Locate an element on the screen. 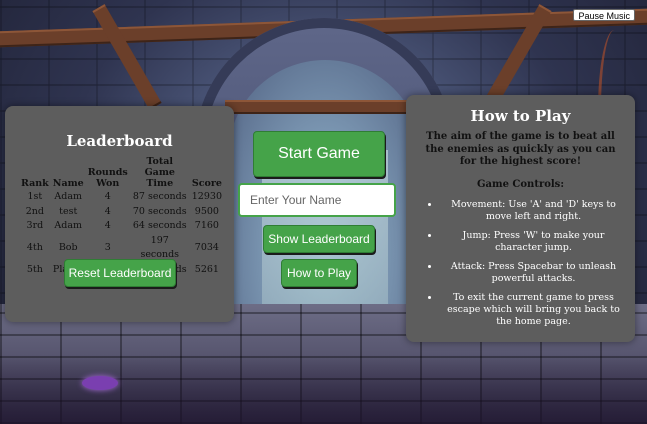 This screenshot has width=647, height=424. header-score: Score is located at coordinates (206, 183).